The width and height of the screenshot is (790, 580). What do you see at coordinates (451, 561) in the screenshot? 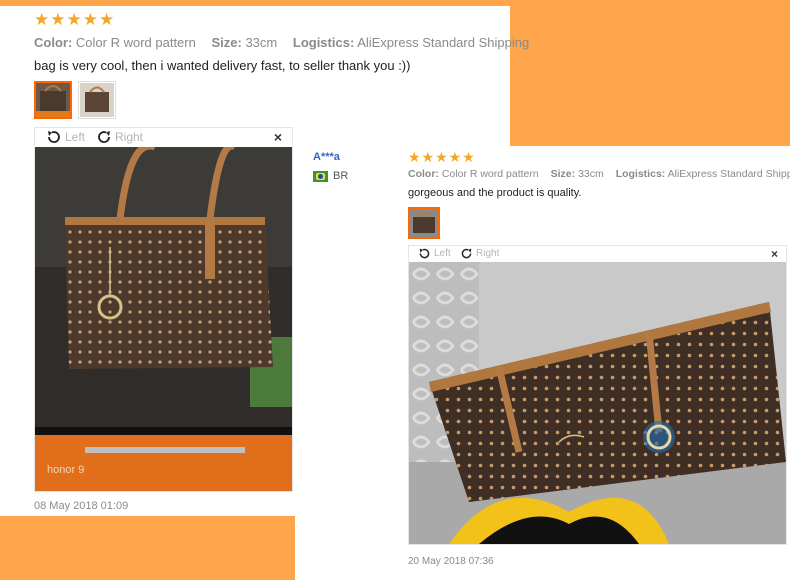
I see `review-date: 20 May 2018 07:36` at bounding box center [451, 561].